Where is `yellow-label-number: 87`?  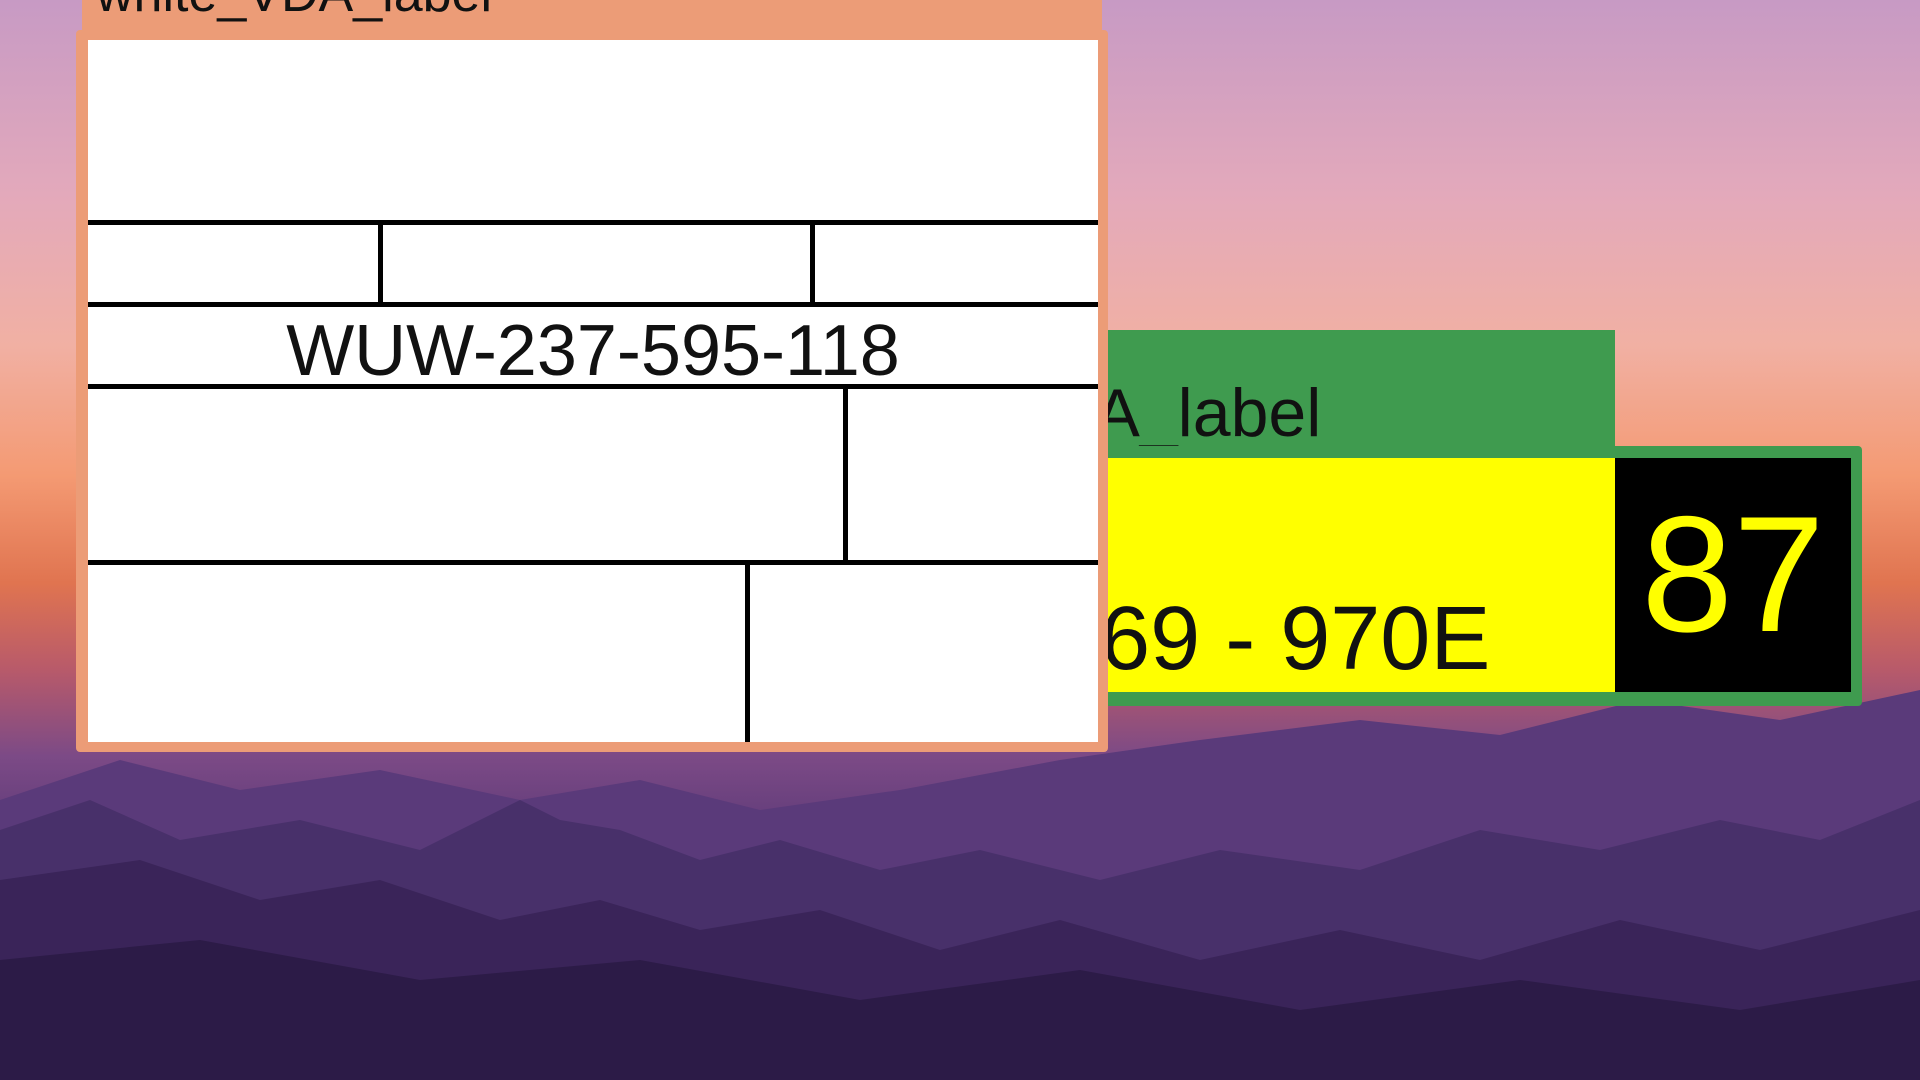 yellow-label-number: 87 is located at coordinates (1733, 574).